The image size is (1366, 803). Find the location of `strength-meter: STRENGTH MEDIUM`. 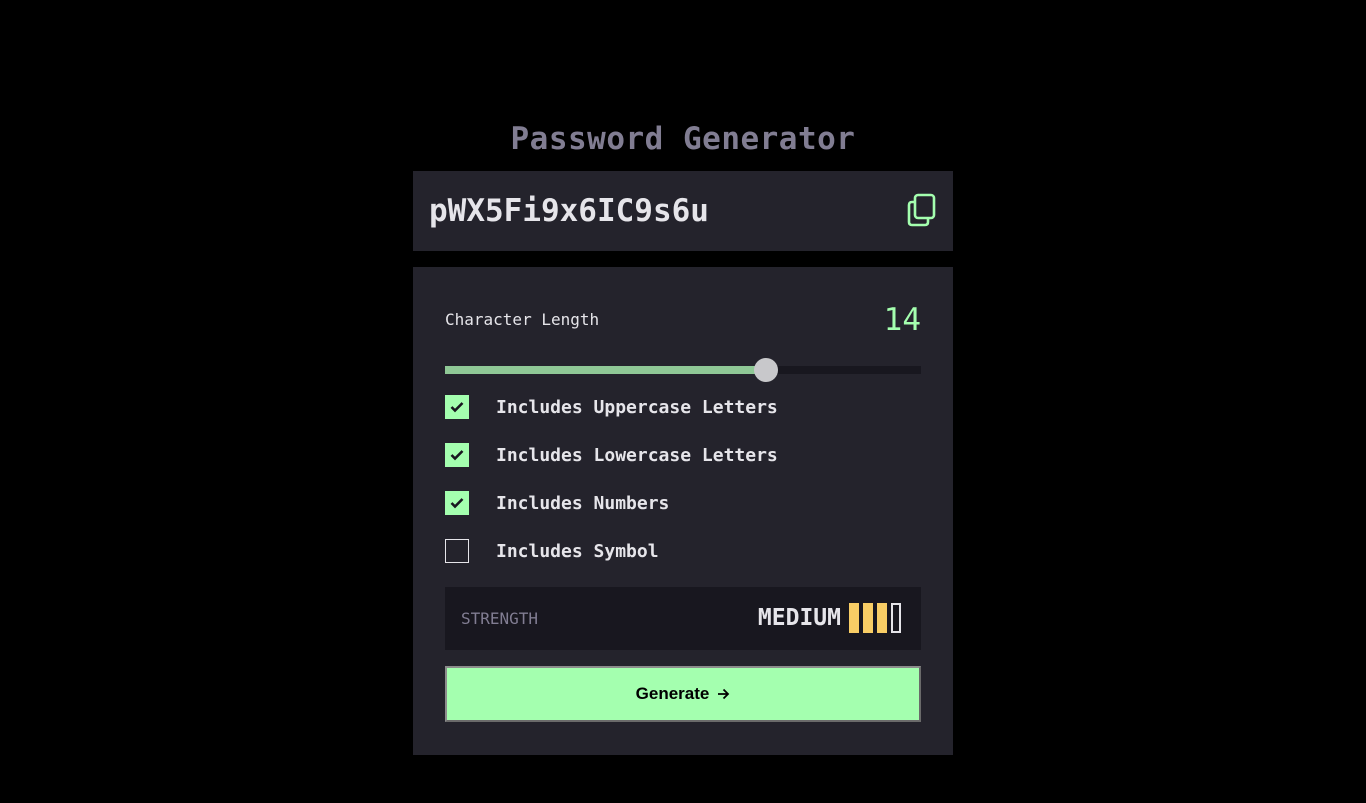

strength-meter: STRENGTH MEDIUM is located at coordinates (683, 618).